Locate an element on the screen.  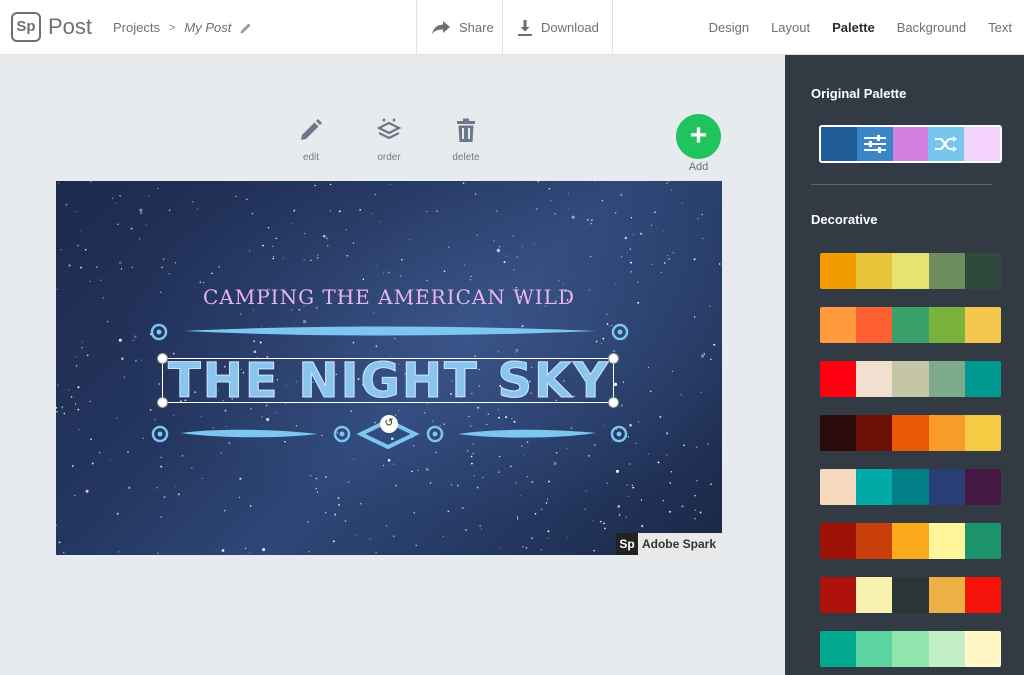
add-button: + is located at coordinates (698, 136).